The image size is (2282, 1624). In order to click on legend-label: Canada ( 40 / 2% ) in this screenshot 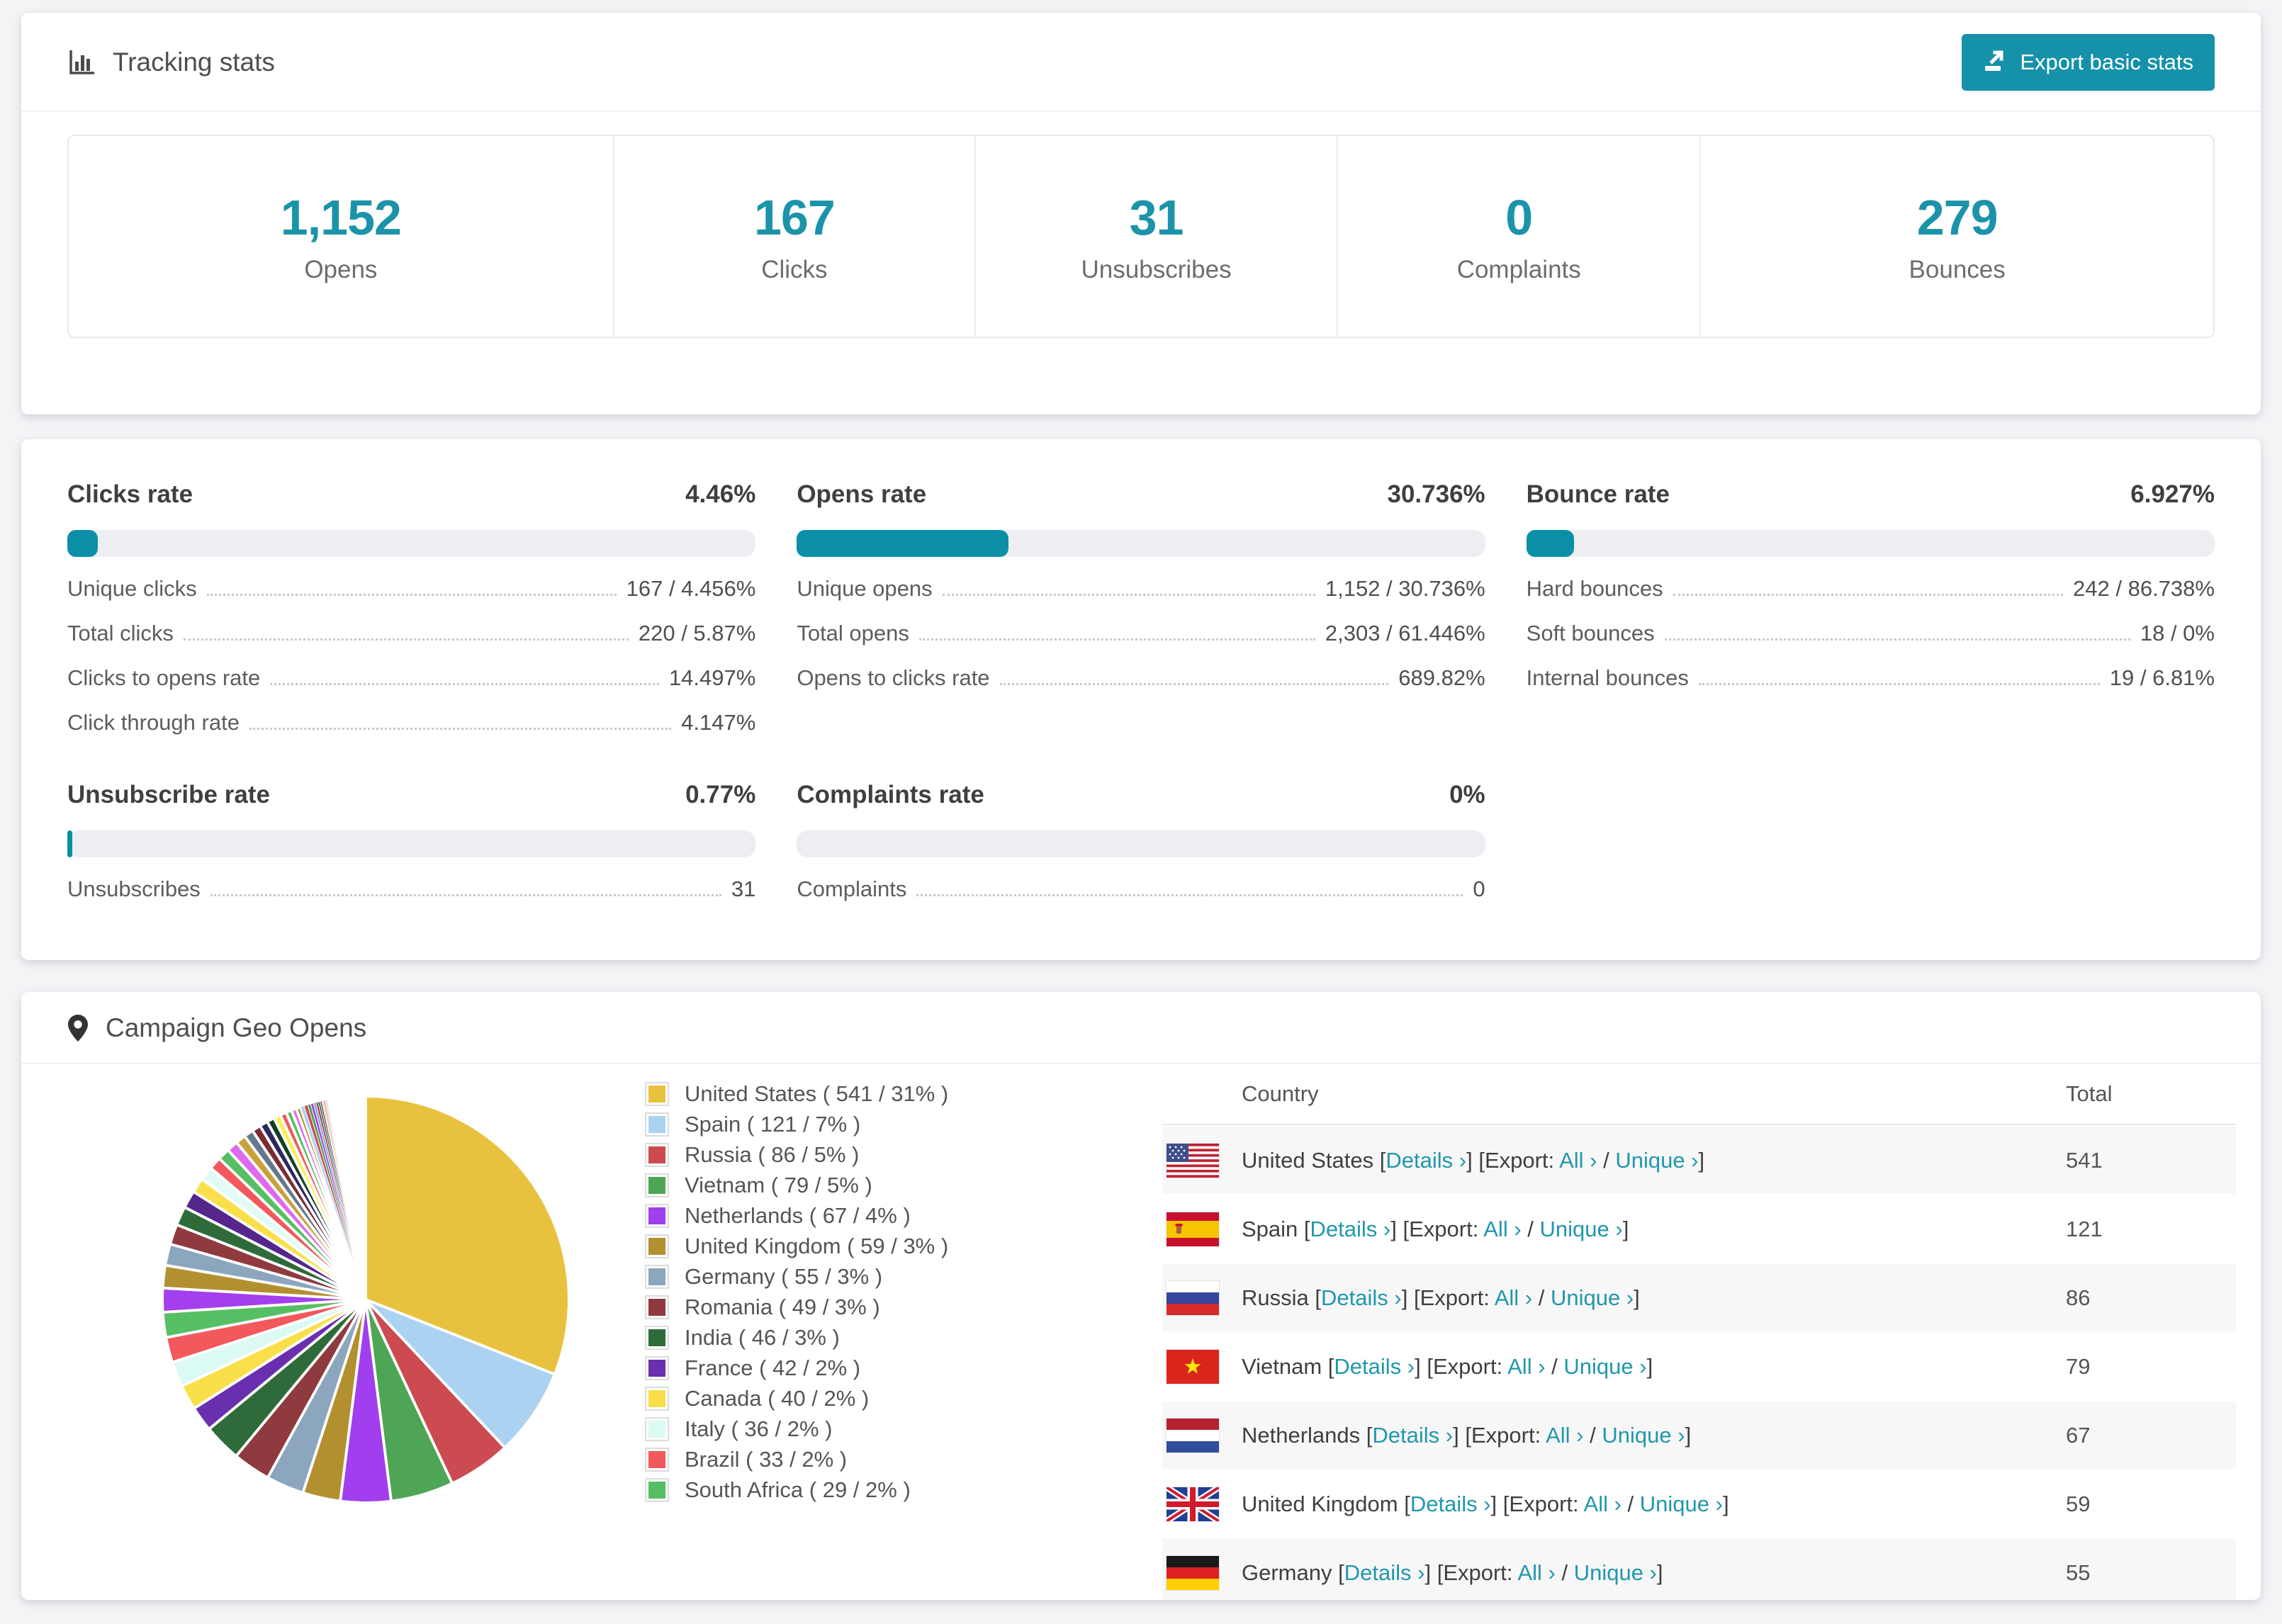, I will do `click(777, 1398)`.